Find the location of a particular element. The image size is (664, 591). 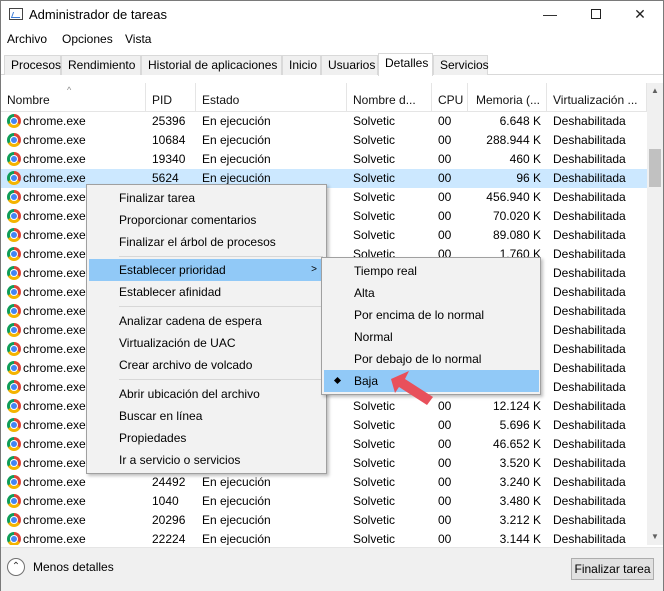

ctx-virtualizacion-uac: Virtualización de UAC is located at coordinates (207, 343).